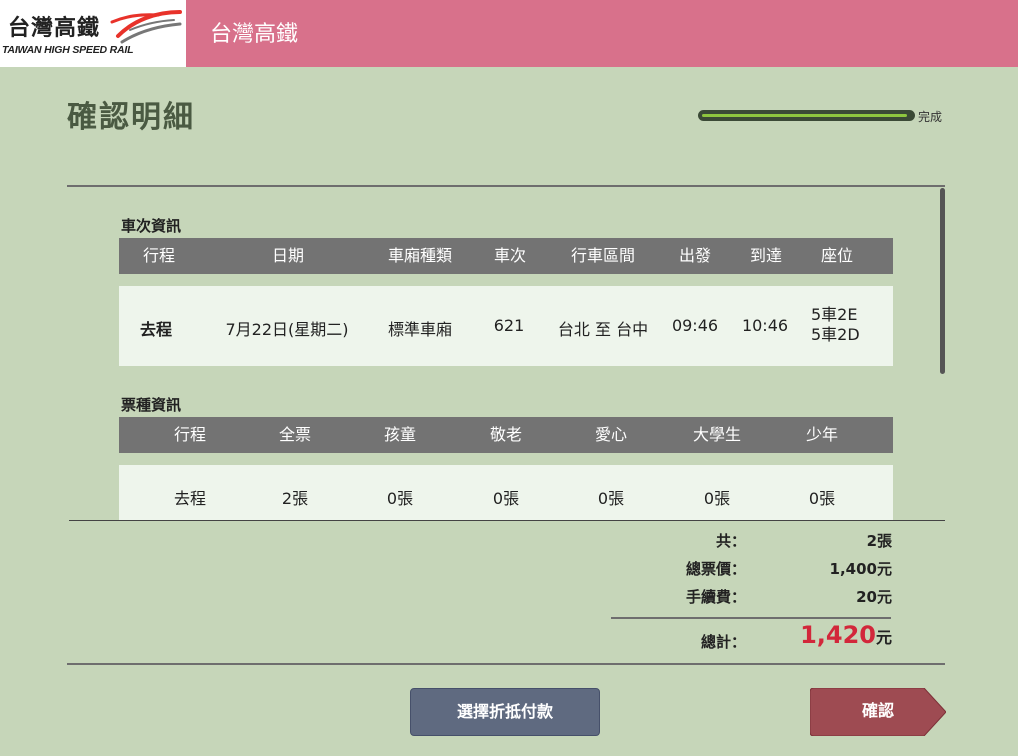 The height and width of the screenshot is (756, 1018). I want to click on ticket-header-trip: 行程, so click(190, 434).